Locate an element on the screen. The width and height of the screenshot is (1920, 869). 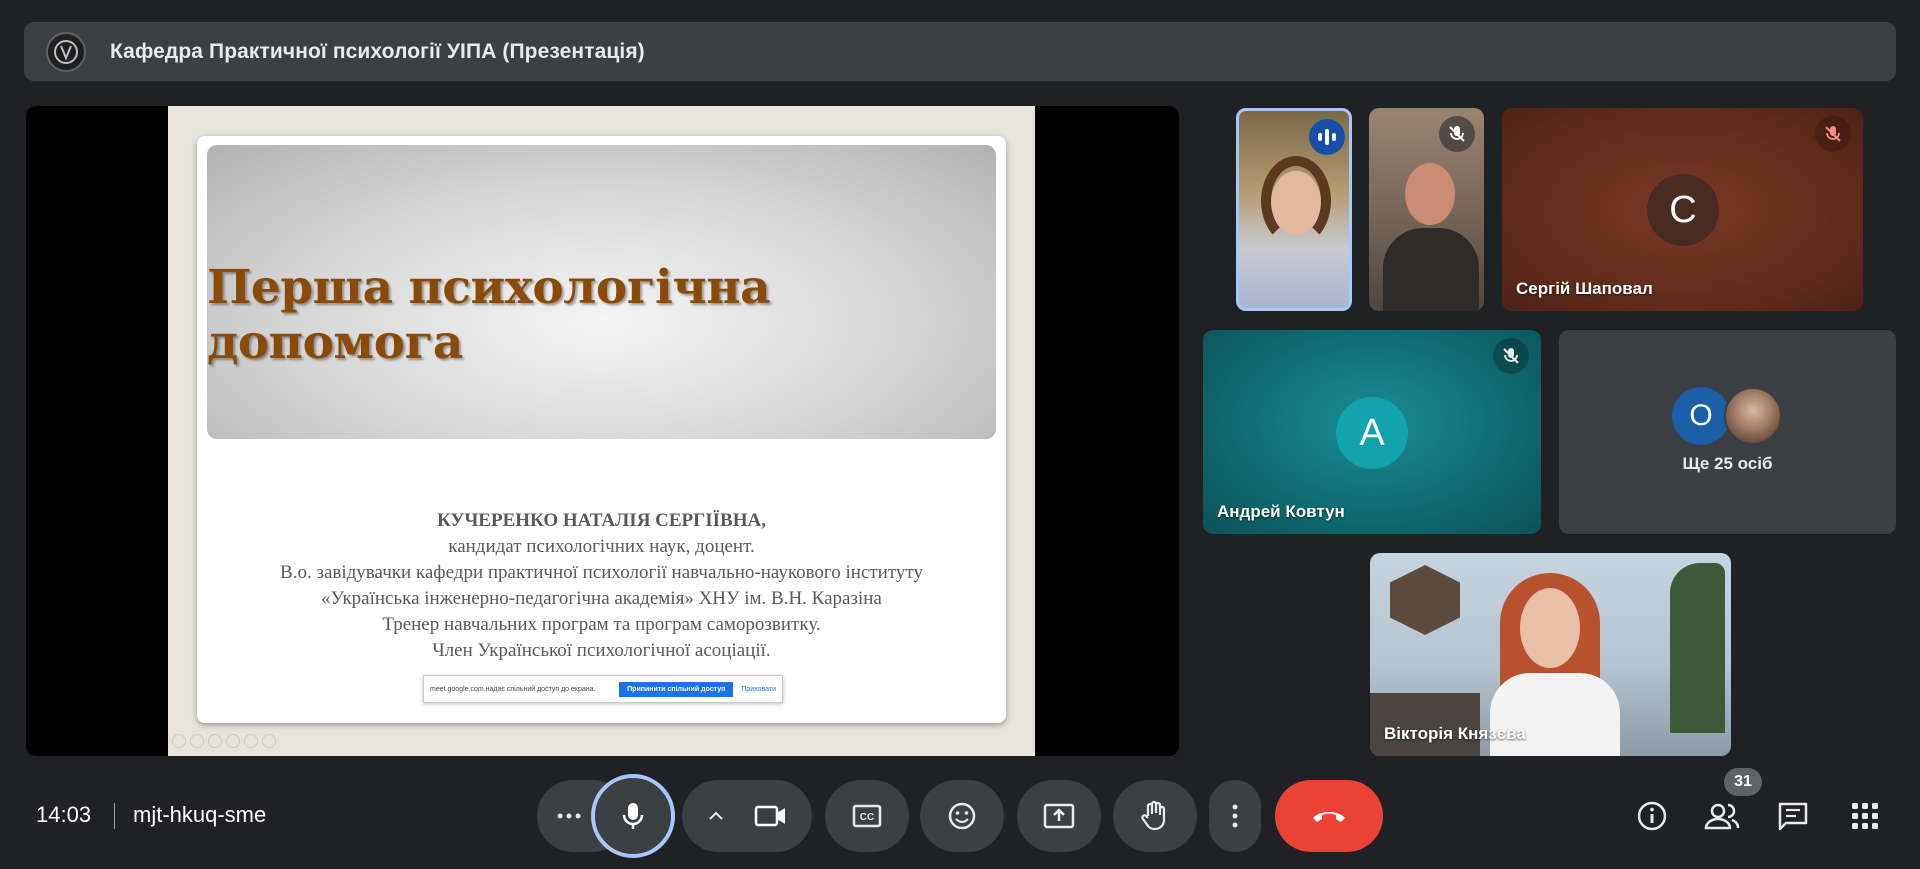
avatar: А is located at coordinates (1372, 433).